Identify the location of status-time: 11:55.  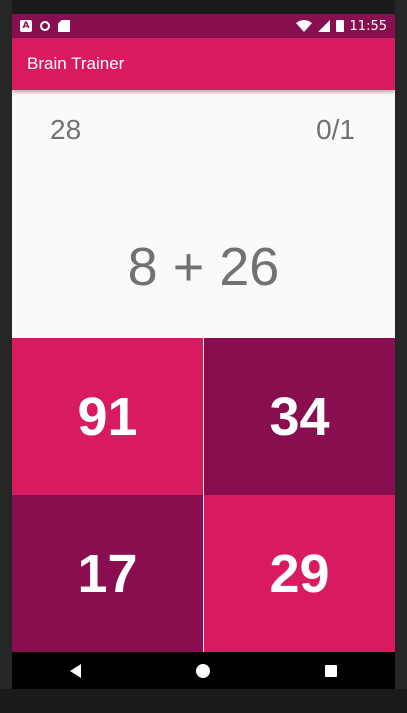
(368, 26).